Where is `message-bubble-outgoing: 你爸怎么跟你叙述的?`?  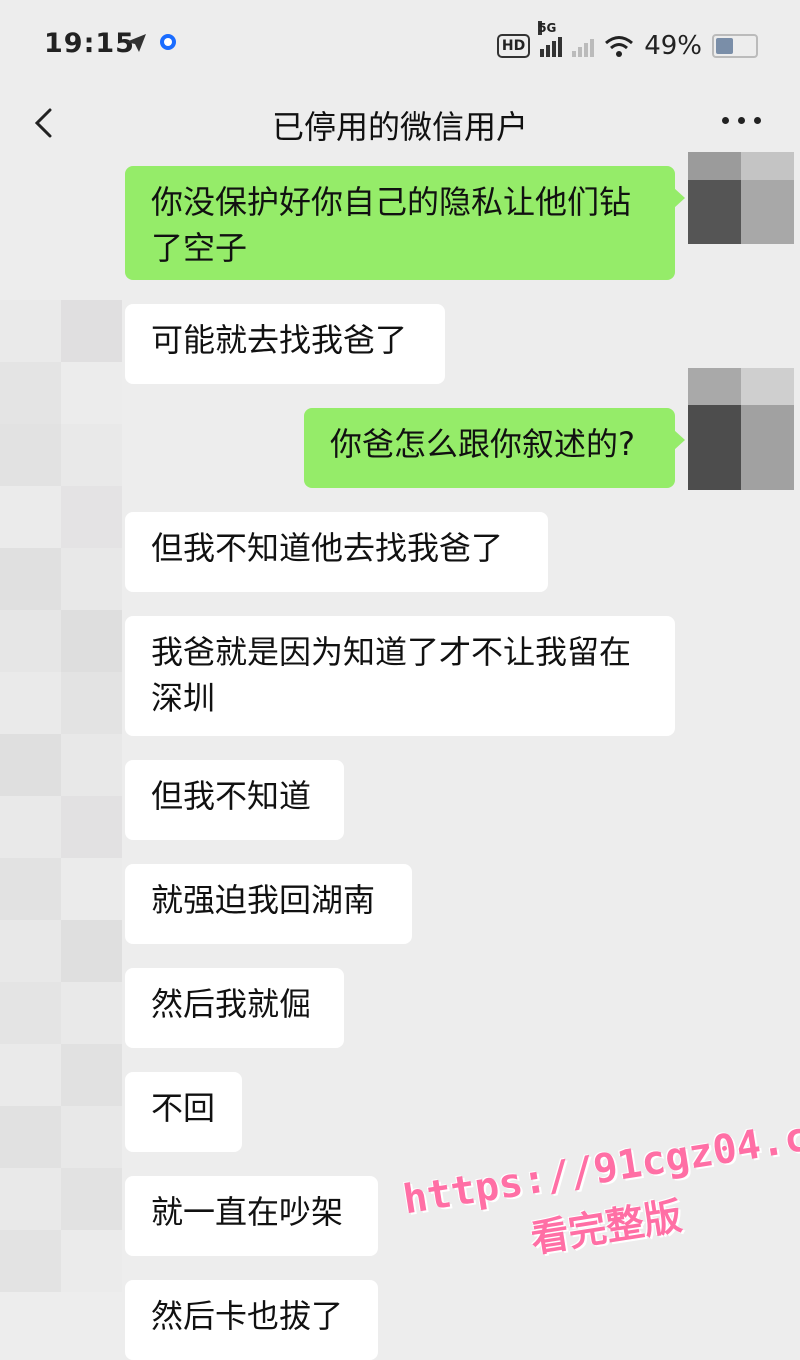
message-bubble-outgoing: 你爸怎么跟你叙述的? is located at coordinates (494, 448).